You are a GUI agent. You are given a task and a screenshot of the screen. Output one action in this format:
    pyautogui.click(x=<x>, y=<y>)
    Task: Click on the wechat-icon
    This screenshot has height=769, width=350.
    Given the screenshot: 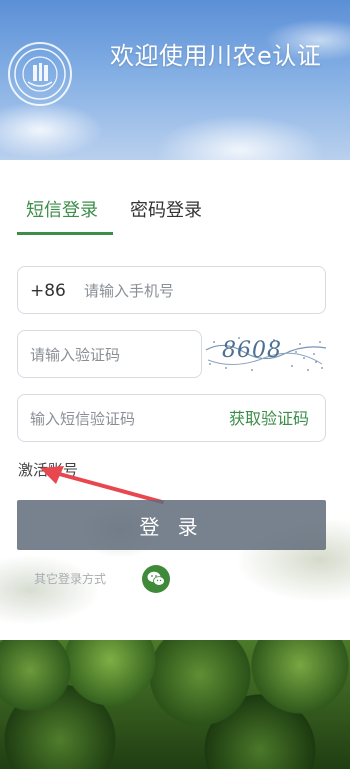 What is the action you would take?
    pyautogui.click(x=156, y=578)
    